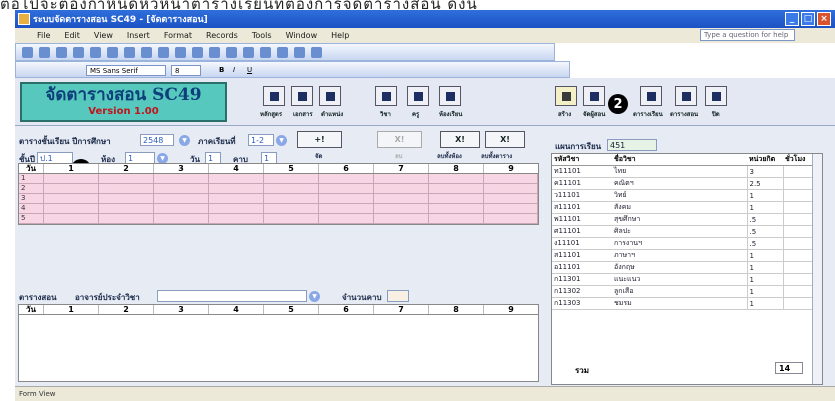 Image resolution: width=835 pixels, height=401 pixels. What do you see at coordinates (302, 35) in the screenshot?
I see `menu-window: Window` at bounding box center [302, 35].